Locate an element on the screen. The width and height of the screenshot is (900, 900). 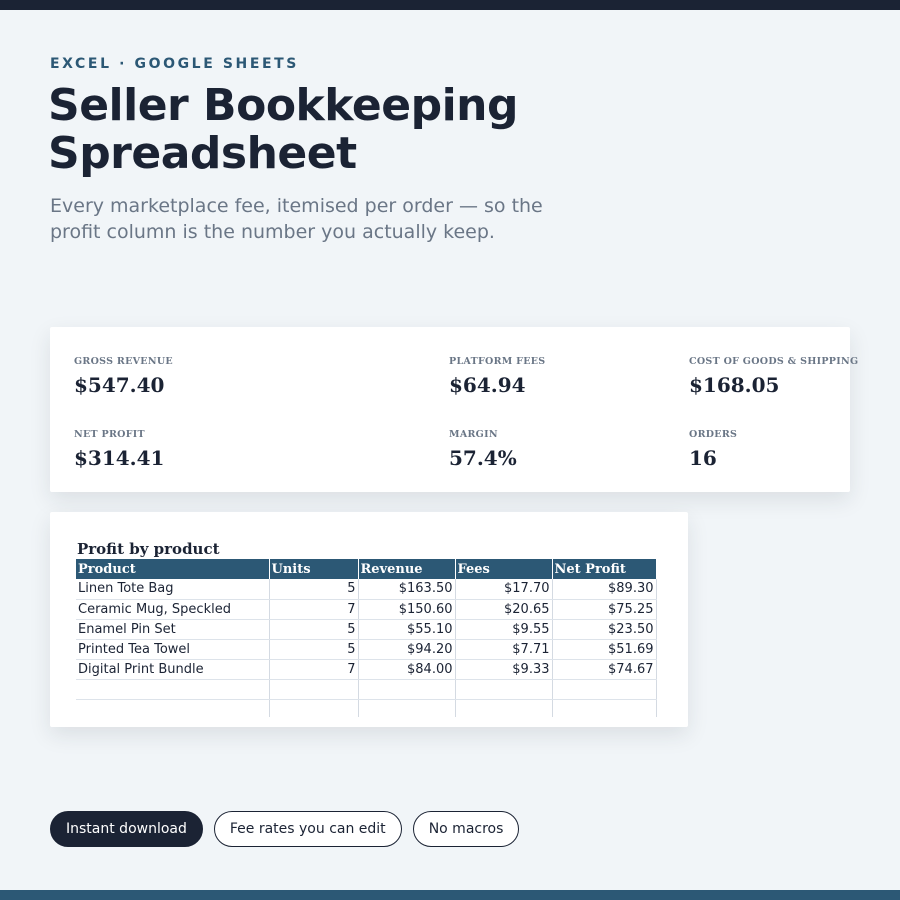
table-row: Linen Tote Bag 5 $163.50 $17.70 $89.30 is located at coordinates (366, 589).